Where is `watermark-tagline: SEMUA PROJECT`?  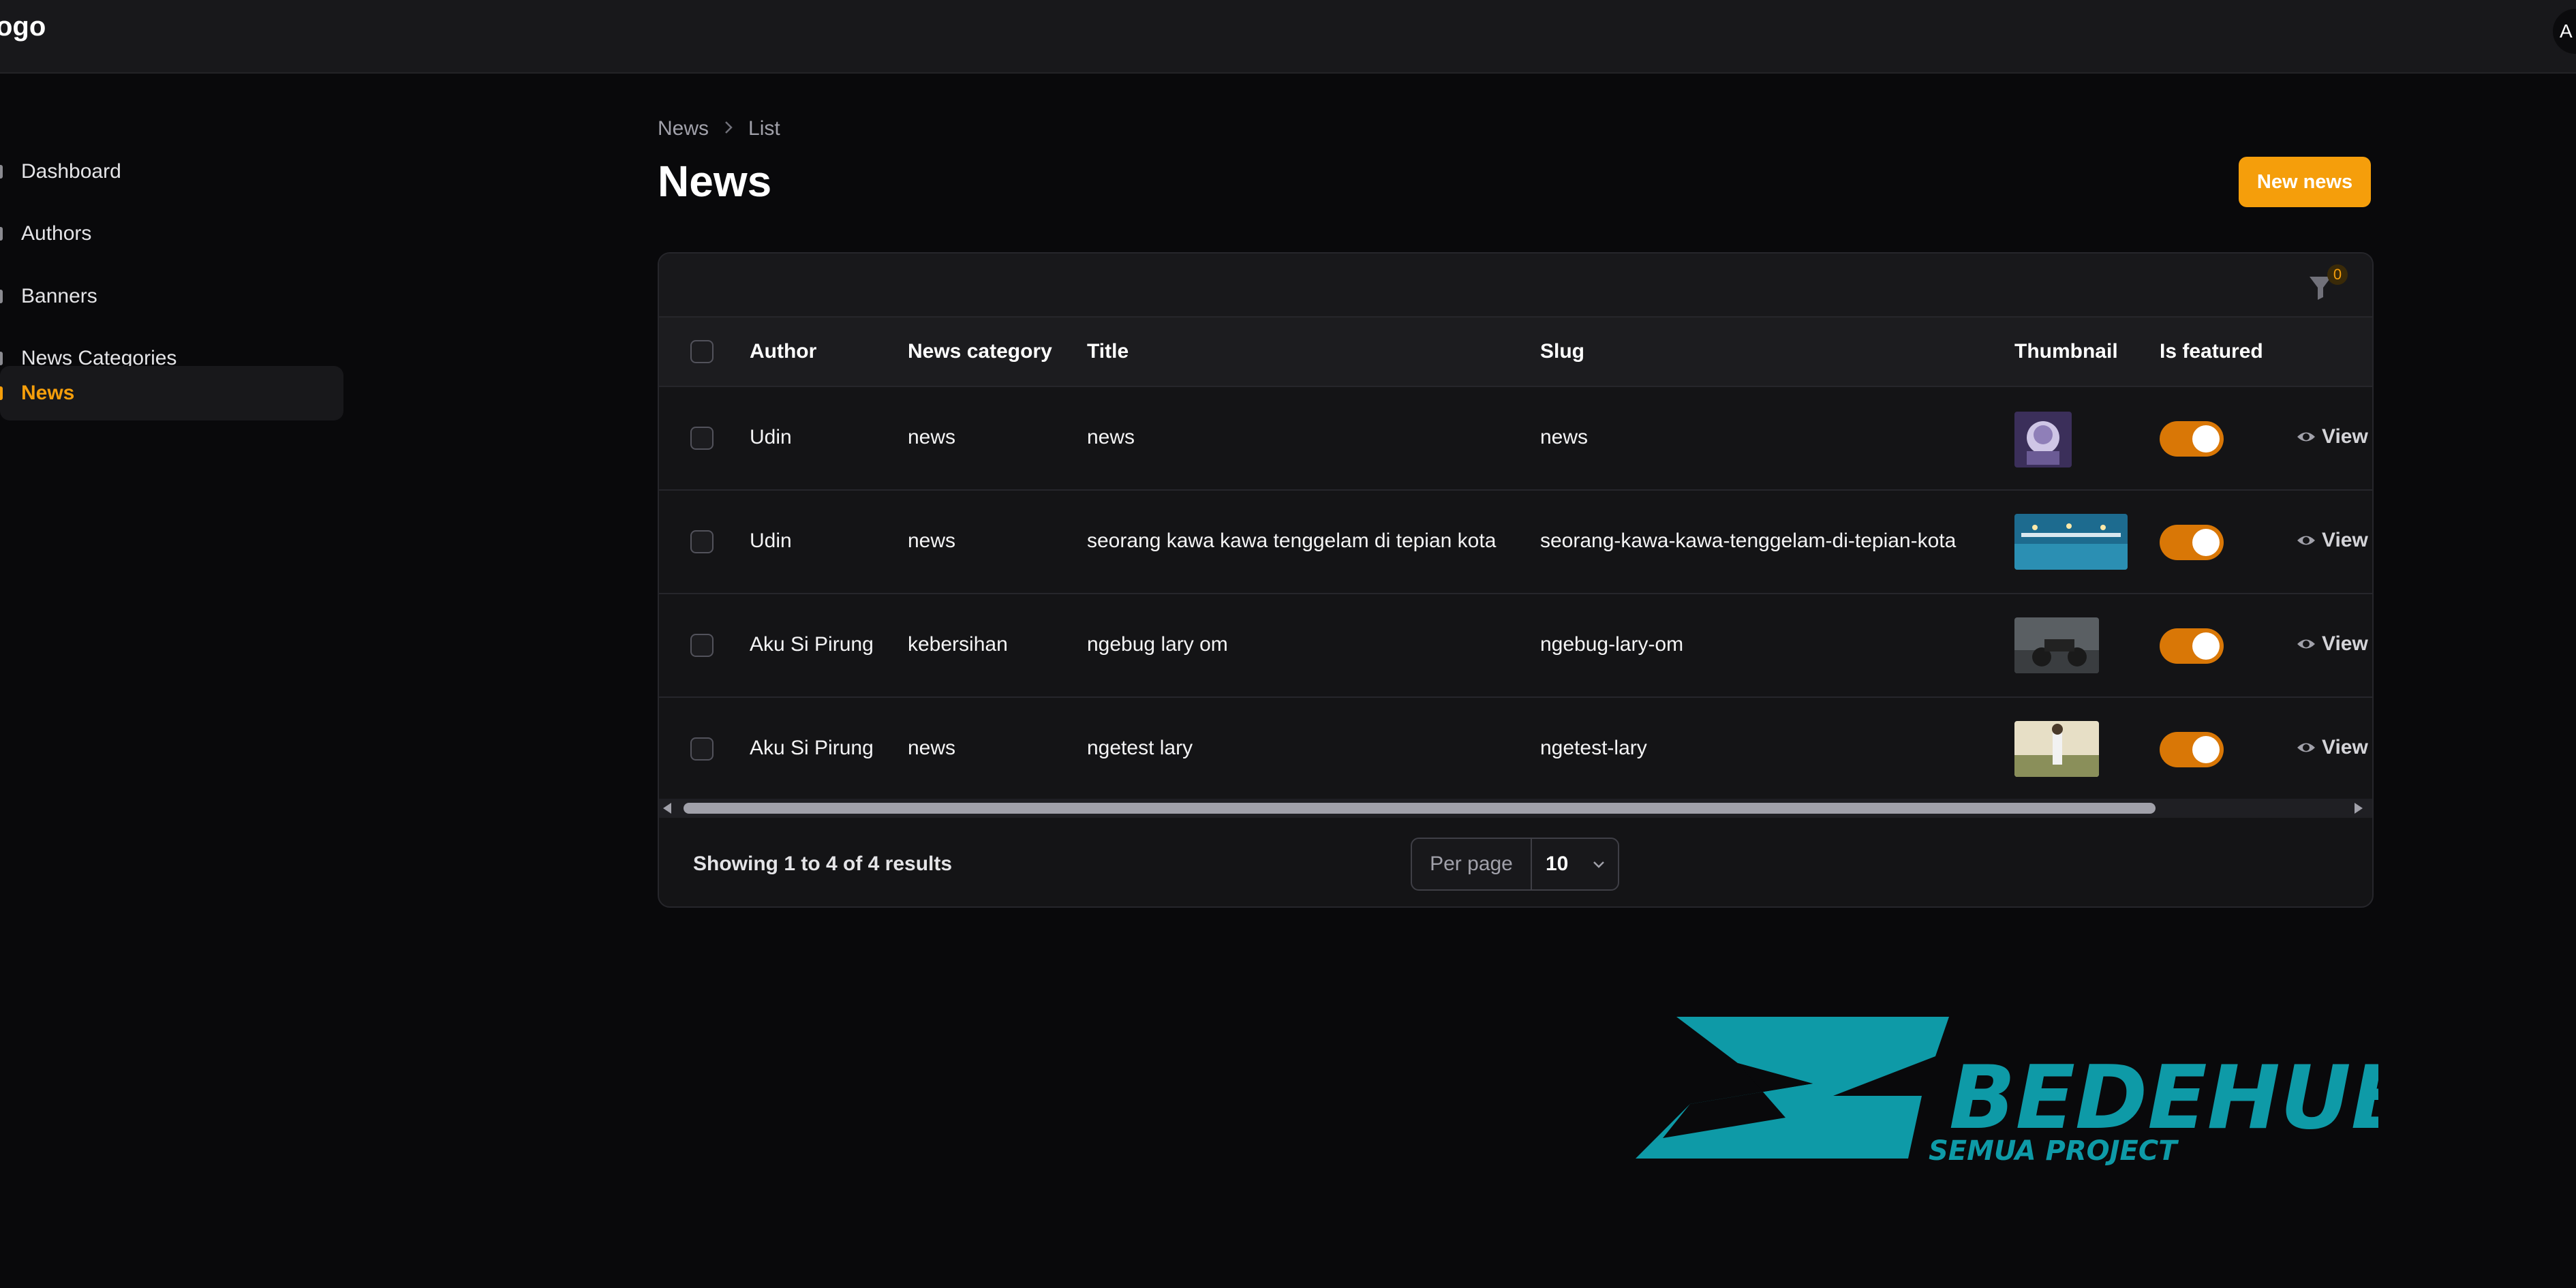 watermark-tagline: SEMUA PROJECT is located at coordinates (2054, 1150).